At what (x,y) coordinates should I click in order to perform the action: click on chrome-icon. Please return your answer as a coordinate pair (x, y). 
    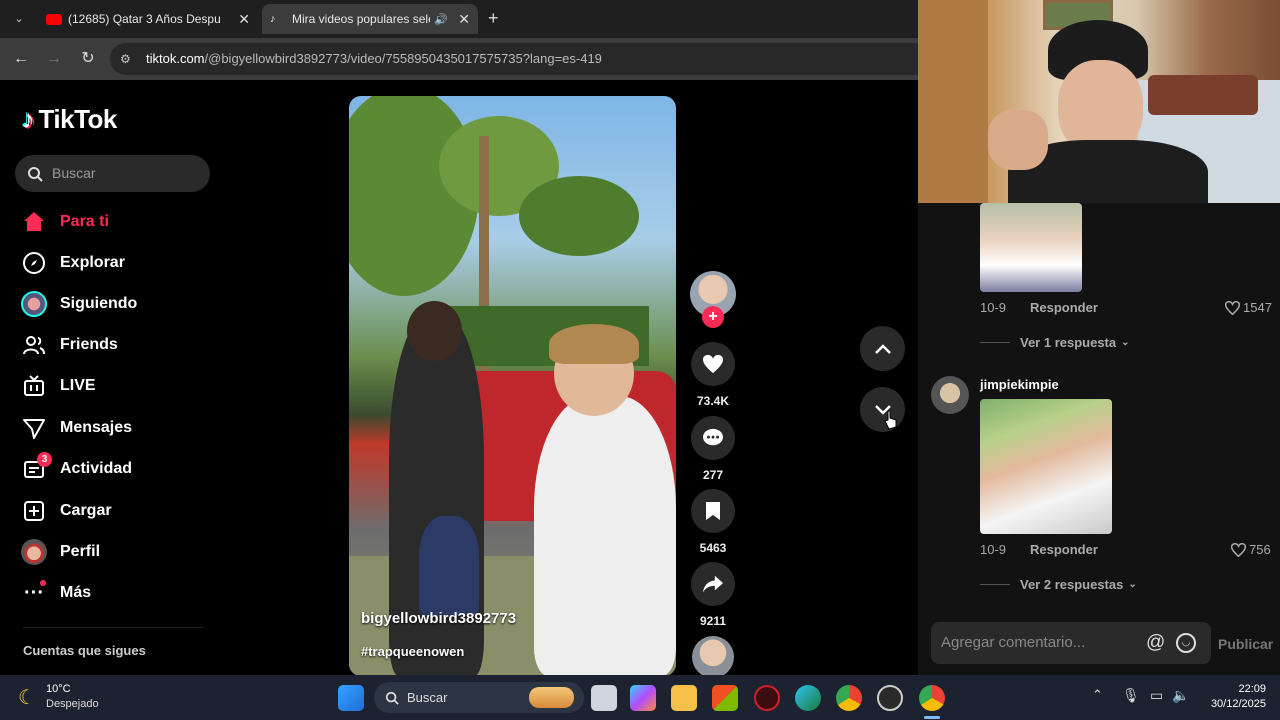
    Looking at the image, I should click on (849, 698).